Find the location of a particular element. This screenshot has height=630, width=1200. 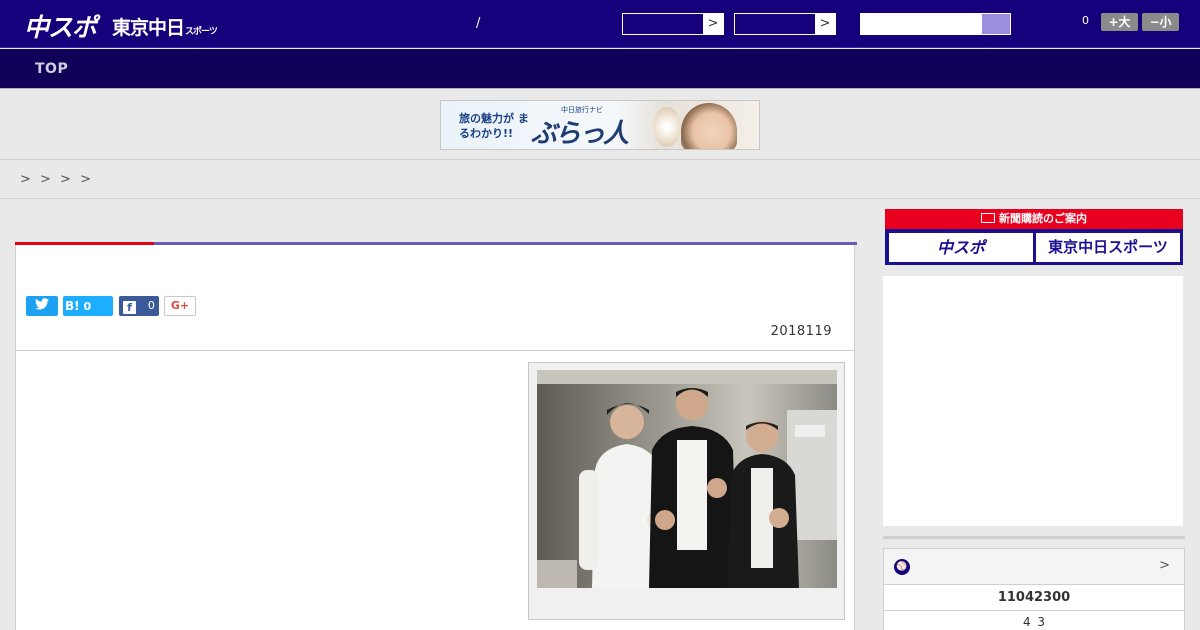

article-date: 2018119 is located at coordinates (801, 331).